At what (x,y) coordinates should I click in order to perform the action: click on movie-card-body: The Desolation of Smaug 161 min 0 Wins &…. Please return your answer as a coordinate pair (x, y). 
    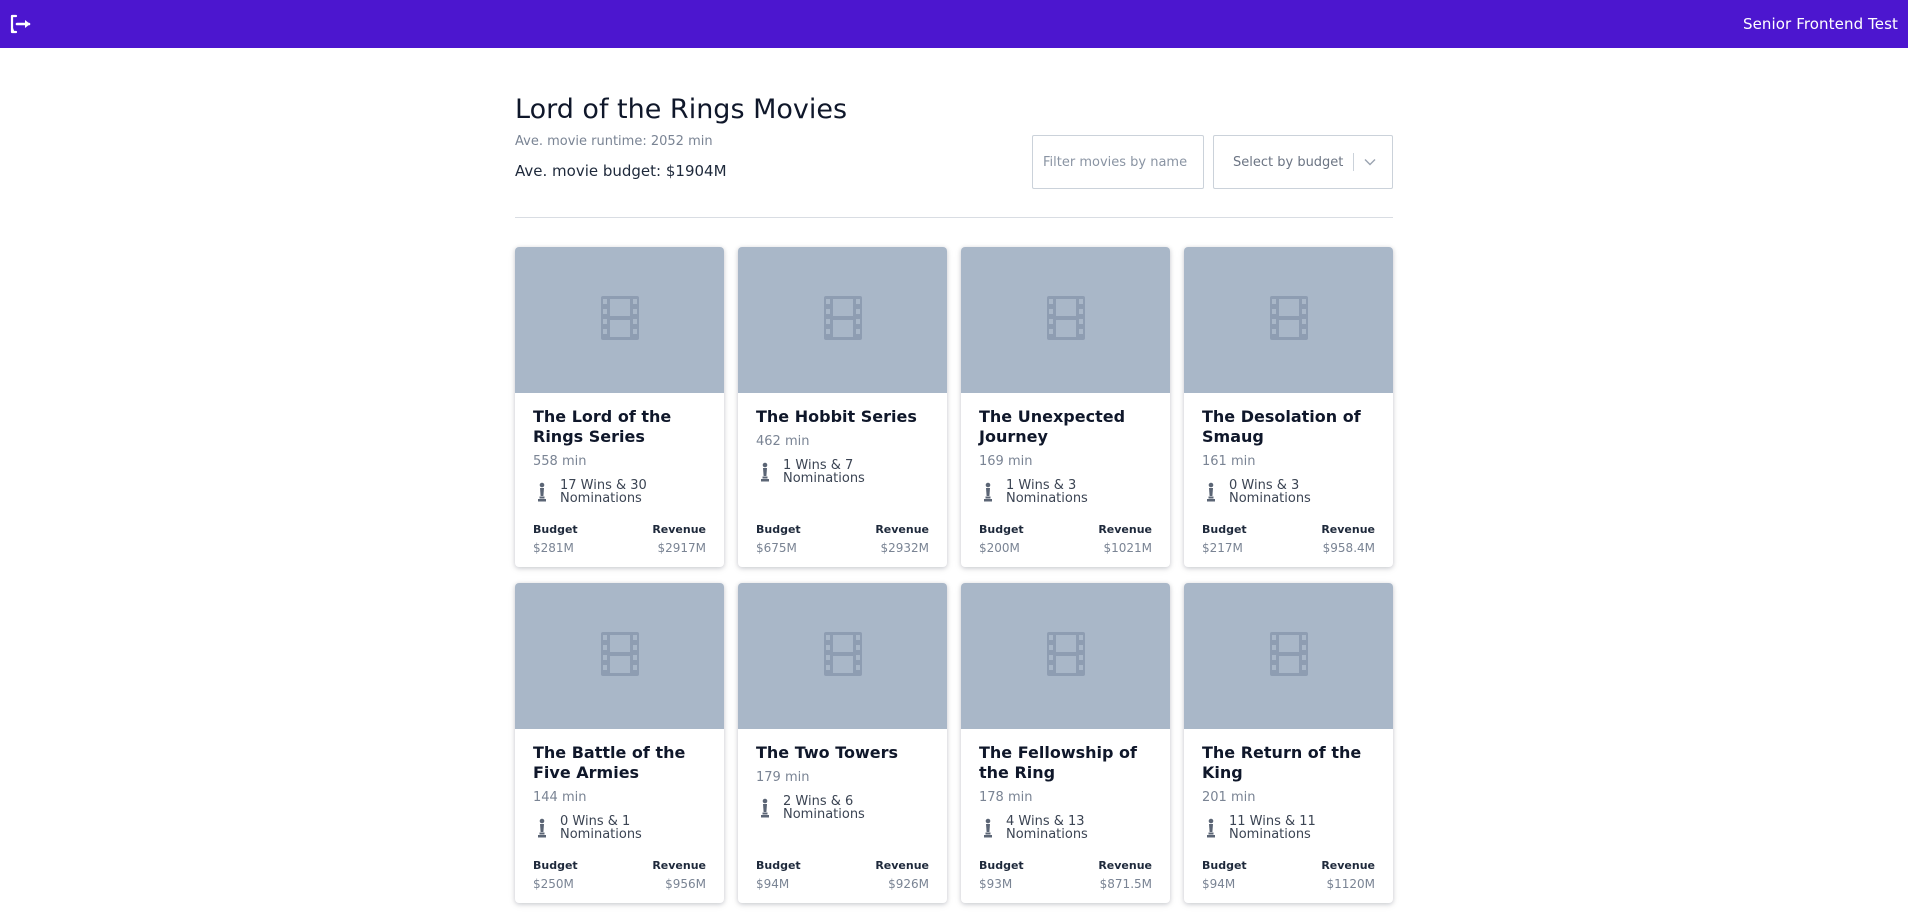
    Looking at the image, I should click on (1288, 480).